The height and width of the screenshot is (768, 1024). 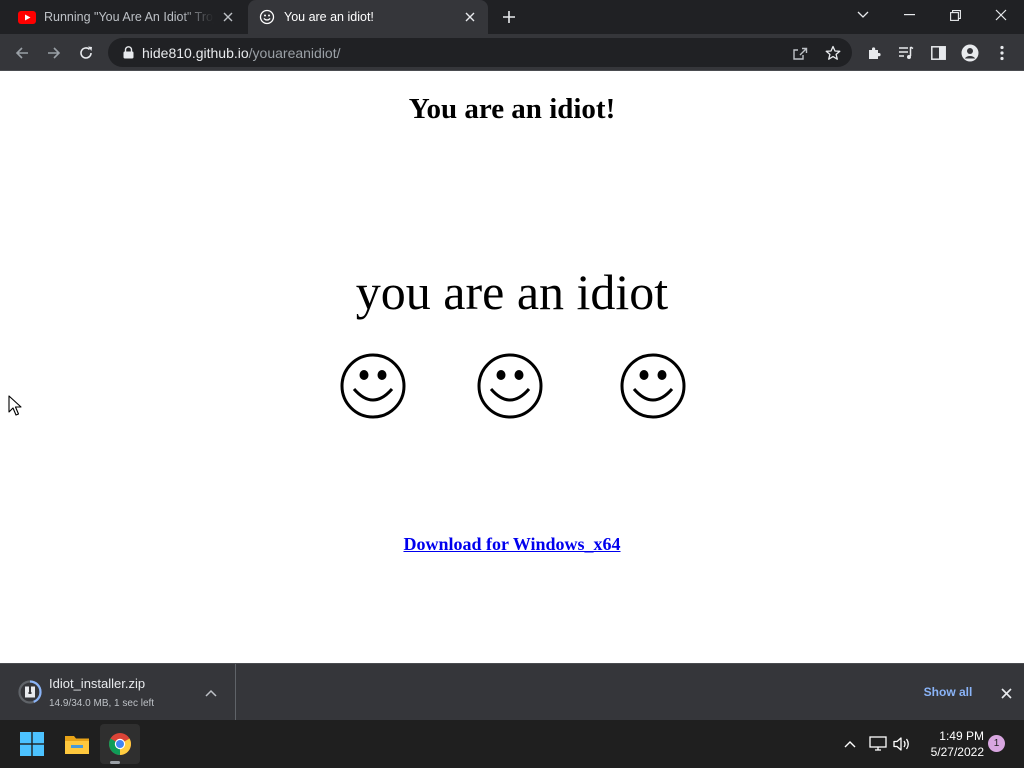 I want to click on restore-icon, so click(x=955, y=15).